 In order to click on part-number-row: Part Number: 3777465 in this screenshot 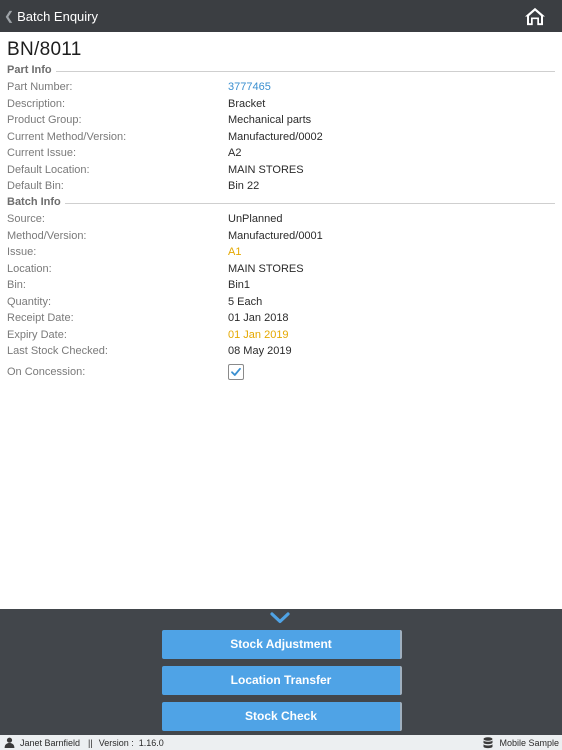, I will do `click(277, 89)`.